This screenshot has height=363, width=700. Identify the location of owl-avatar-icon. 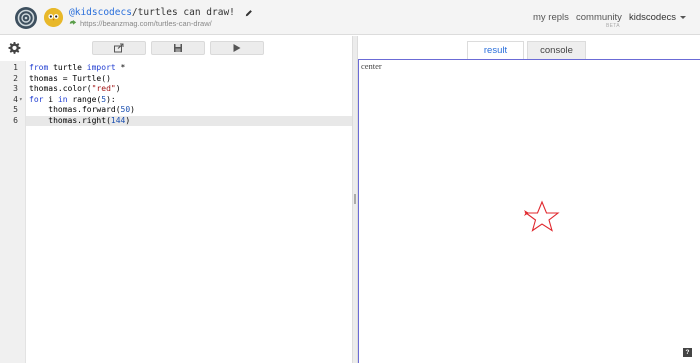
(53, 17).